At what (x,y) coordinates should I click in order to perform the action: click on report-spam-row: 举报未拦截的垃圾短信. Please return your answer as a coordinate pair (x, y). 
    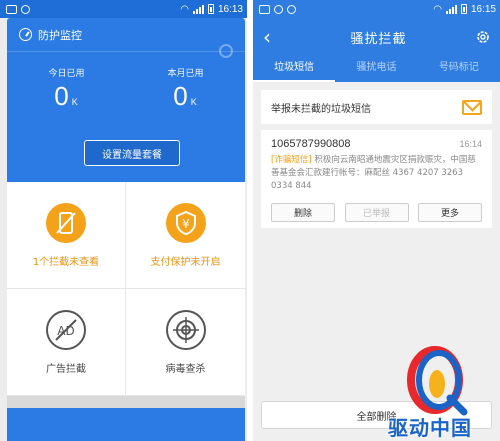
    Looking at the image, I should click on (376, 107).